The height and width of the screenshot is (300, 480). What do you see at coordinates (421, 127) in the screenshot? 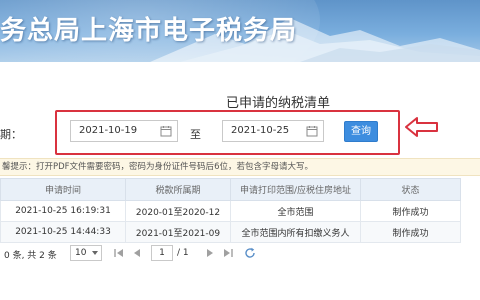
I see `arrow-left-icon` at bounding box center [421, 127].